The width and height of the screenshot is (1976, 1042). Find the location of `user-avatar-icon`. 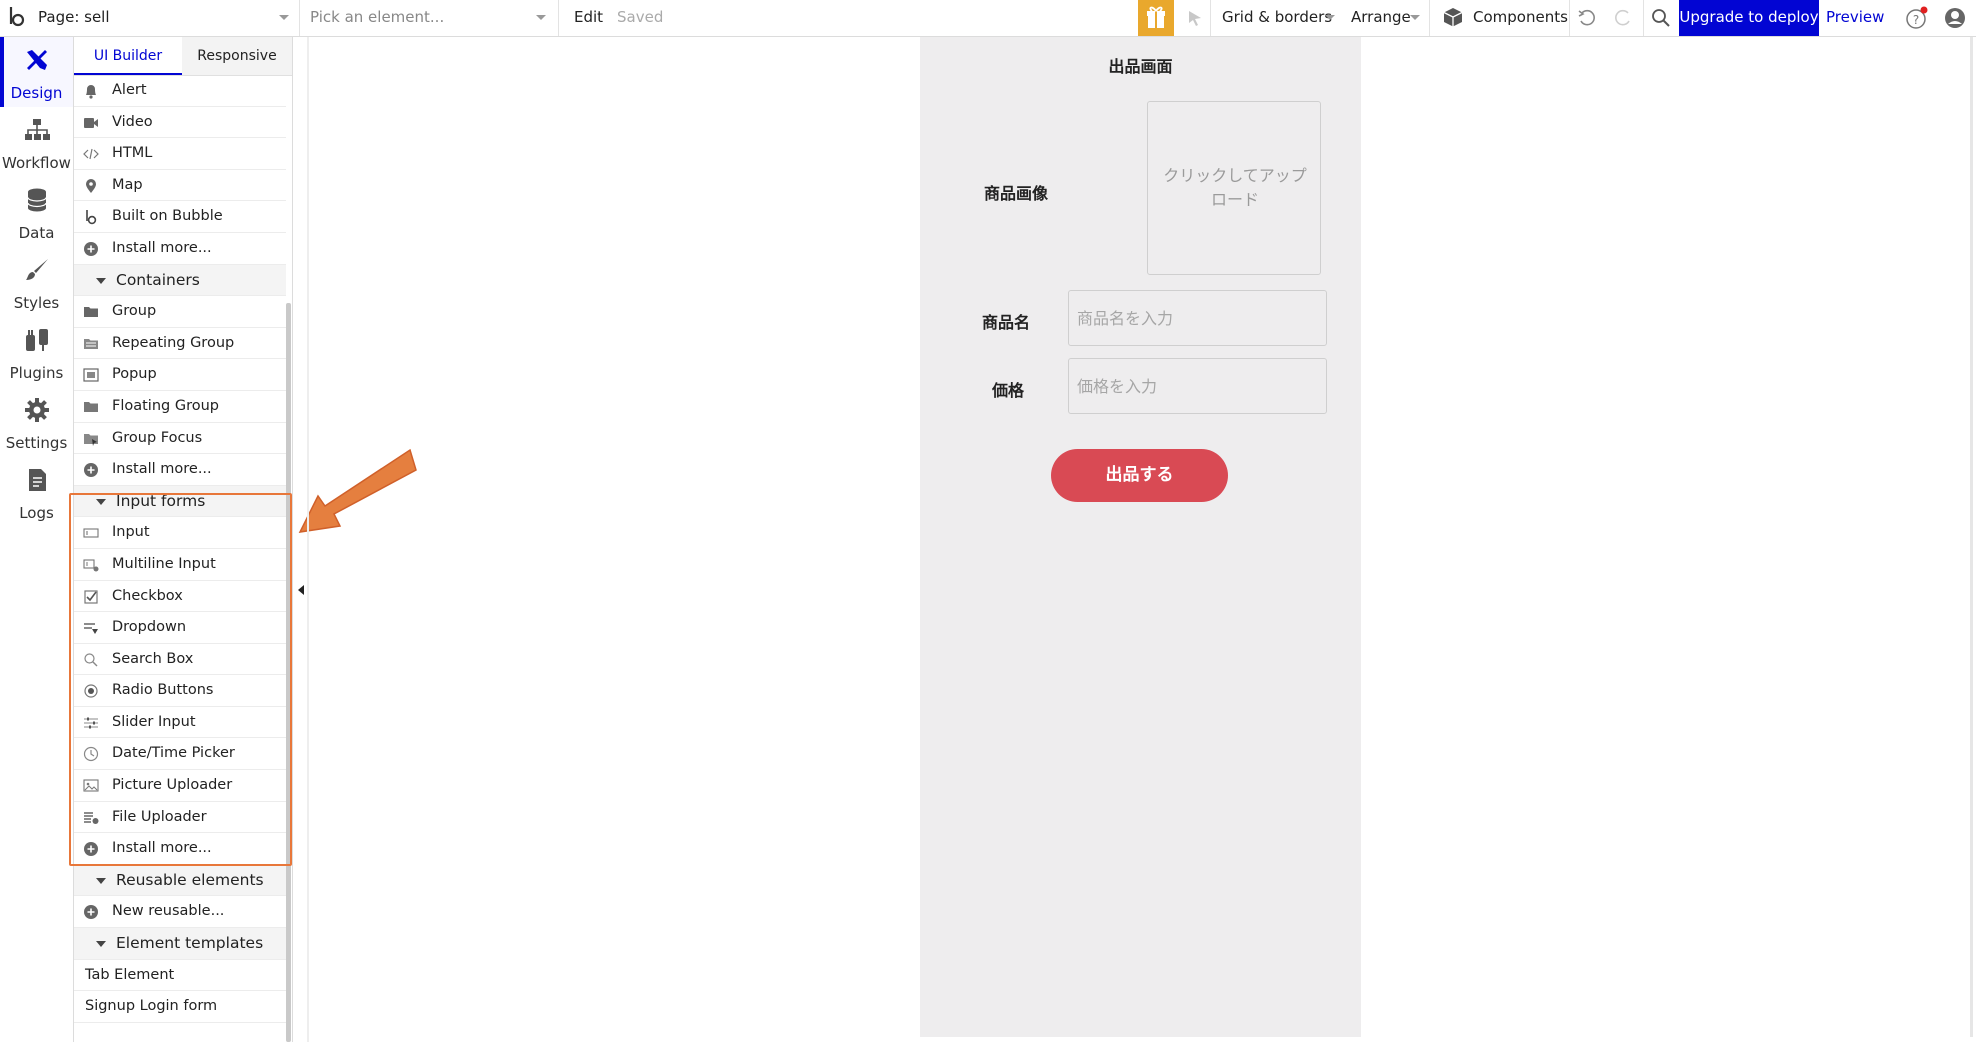

user-avatar-icon is located at coordinates (1955, 18).